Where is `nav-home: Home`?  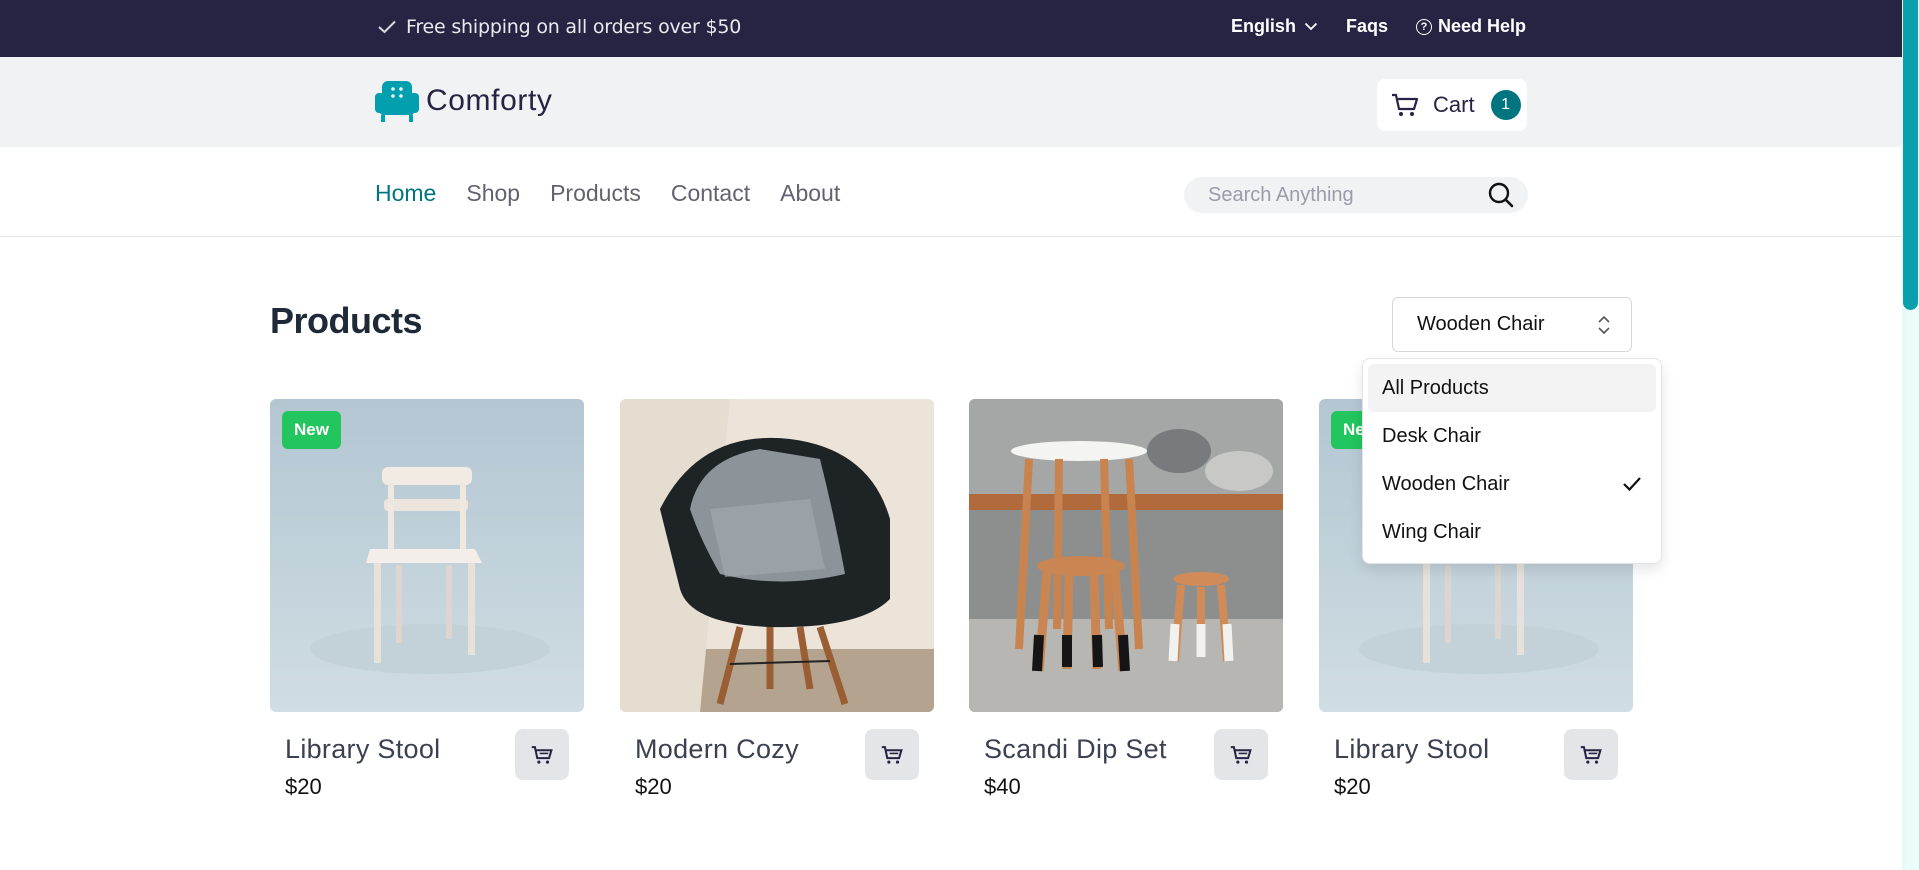 nav-home: Home is located at coordinates (405, 193).